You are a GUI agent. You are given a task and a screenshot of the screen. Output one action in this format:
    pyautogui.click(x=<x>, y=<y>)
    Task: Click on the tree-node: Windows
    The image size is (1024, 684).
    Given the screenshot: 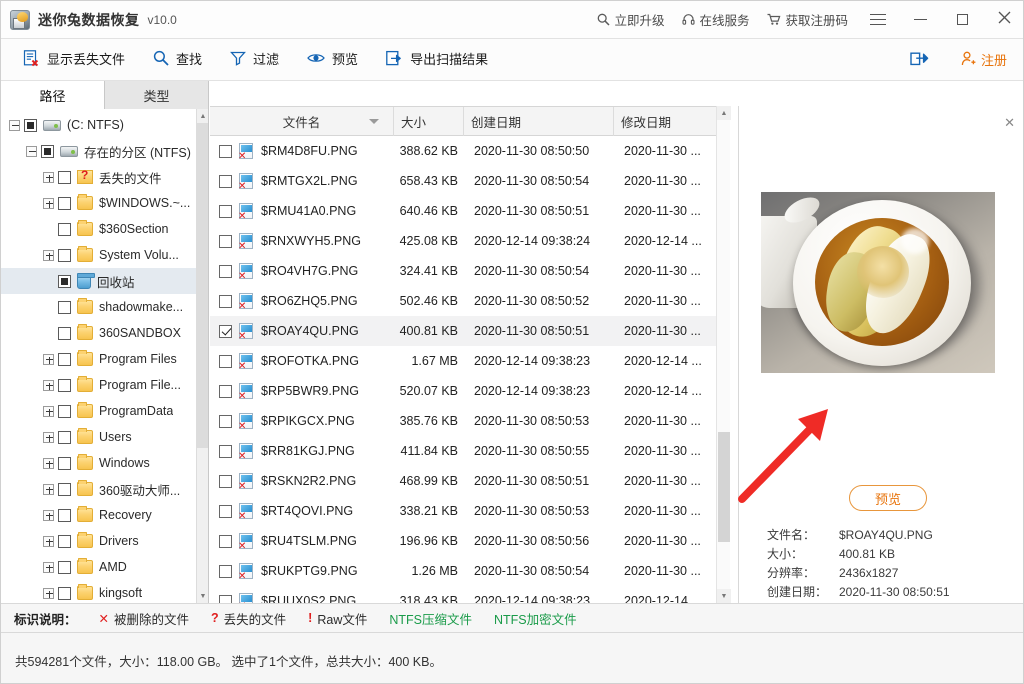 What is the action you would take?
    pyautogui.click(x=99, y=463)
    